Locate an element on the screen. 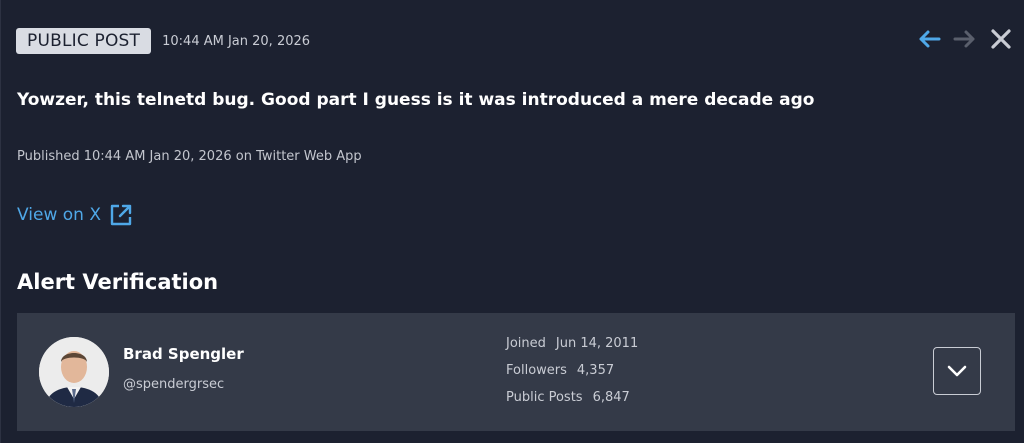 Image resolution: width=1024 pixels, height=443 pixels. expand-button is located at coordinates (957, 371).